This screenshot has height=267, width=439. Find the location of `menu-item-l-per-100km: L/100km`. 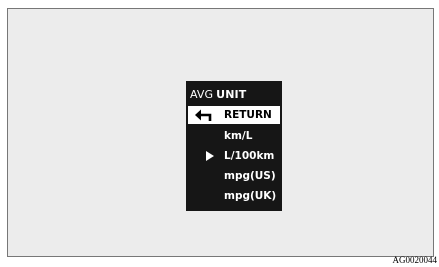

menu-item-l-per-100km: L/100km is located at coordinates (234, 156).